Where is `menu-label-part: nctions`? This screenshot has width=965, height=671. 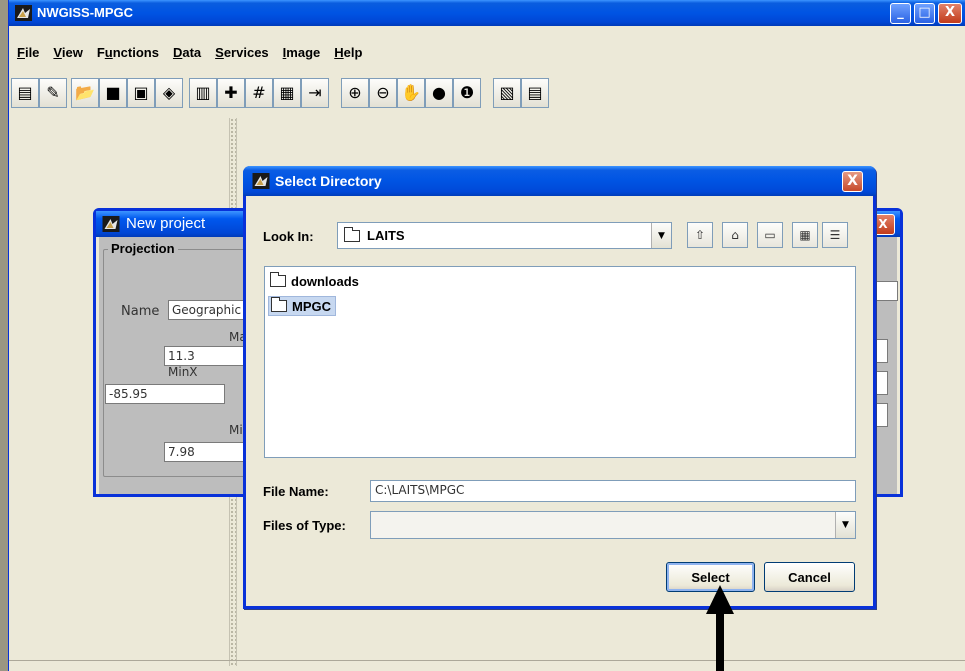 menu-label-part: nctions is located at coordinates (135, 52).